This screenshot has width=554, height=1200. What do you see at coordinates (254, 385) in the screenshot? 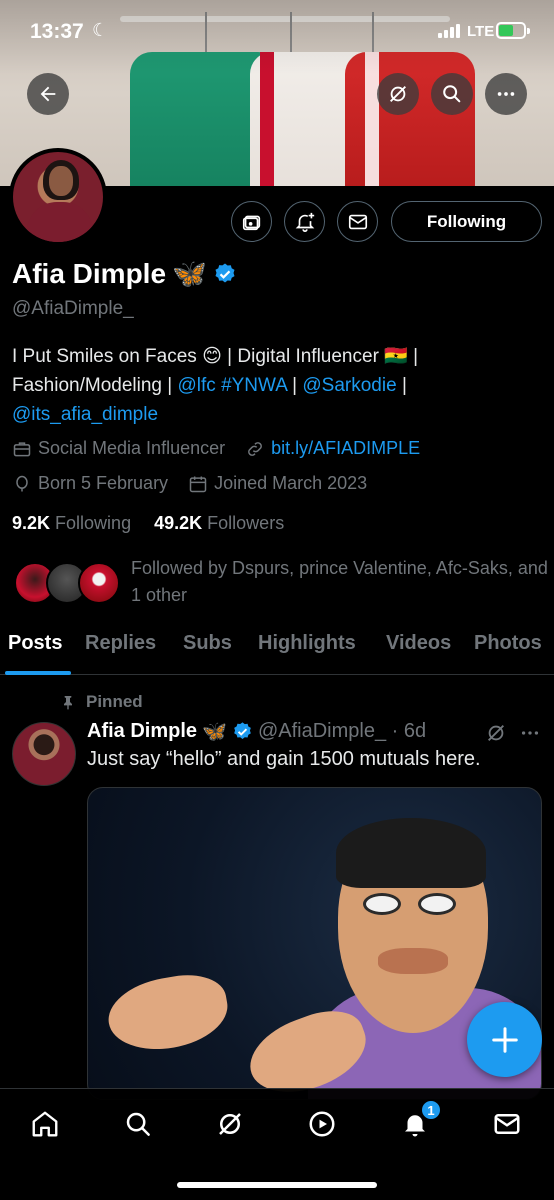
I see `bio-link: #YNWA` at bounding box center [254, 385].